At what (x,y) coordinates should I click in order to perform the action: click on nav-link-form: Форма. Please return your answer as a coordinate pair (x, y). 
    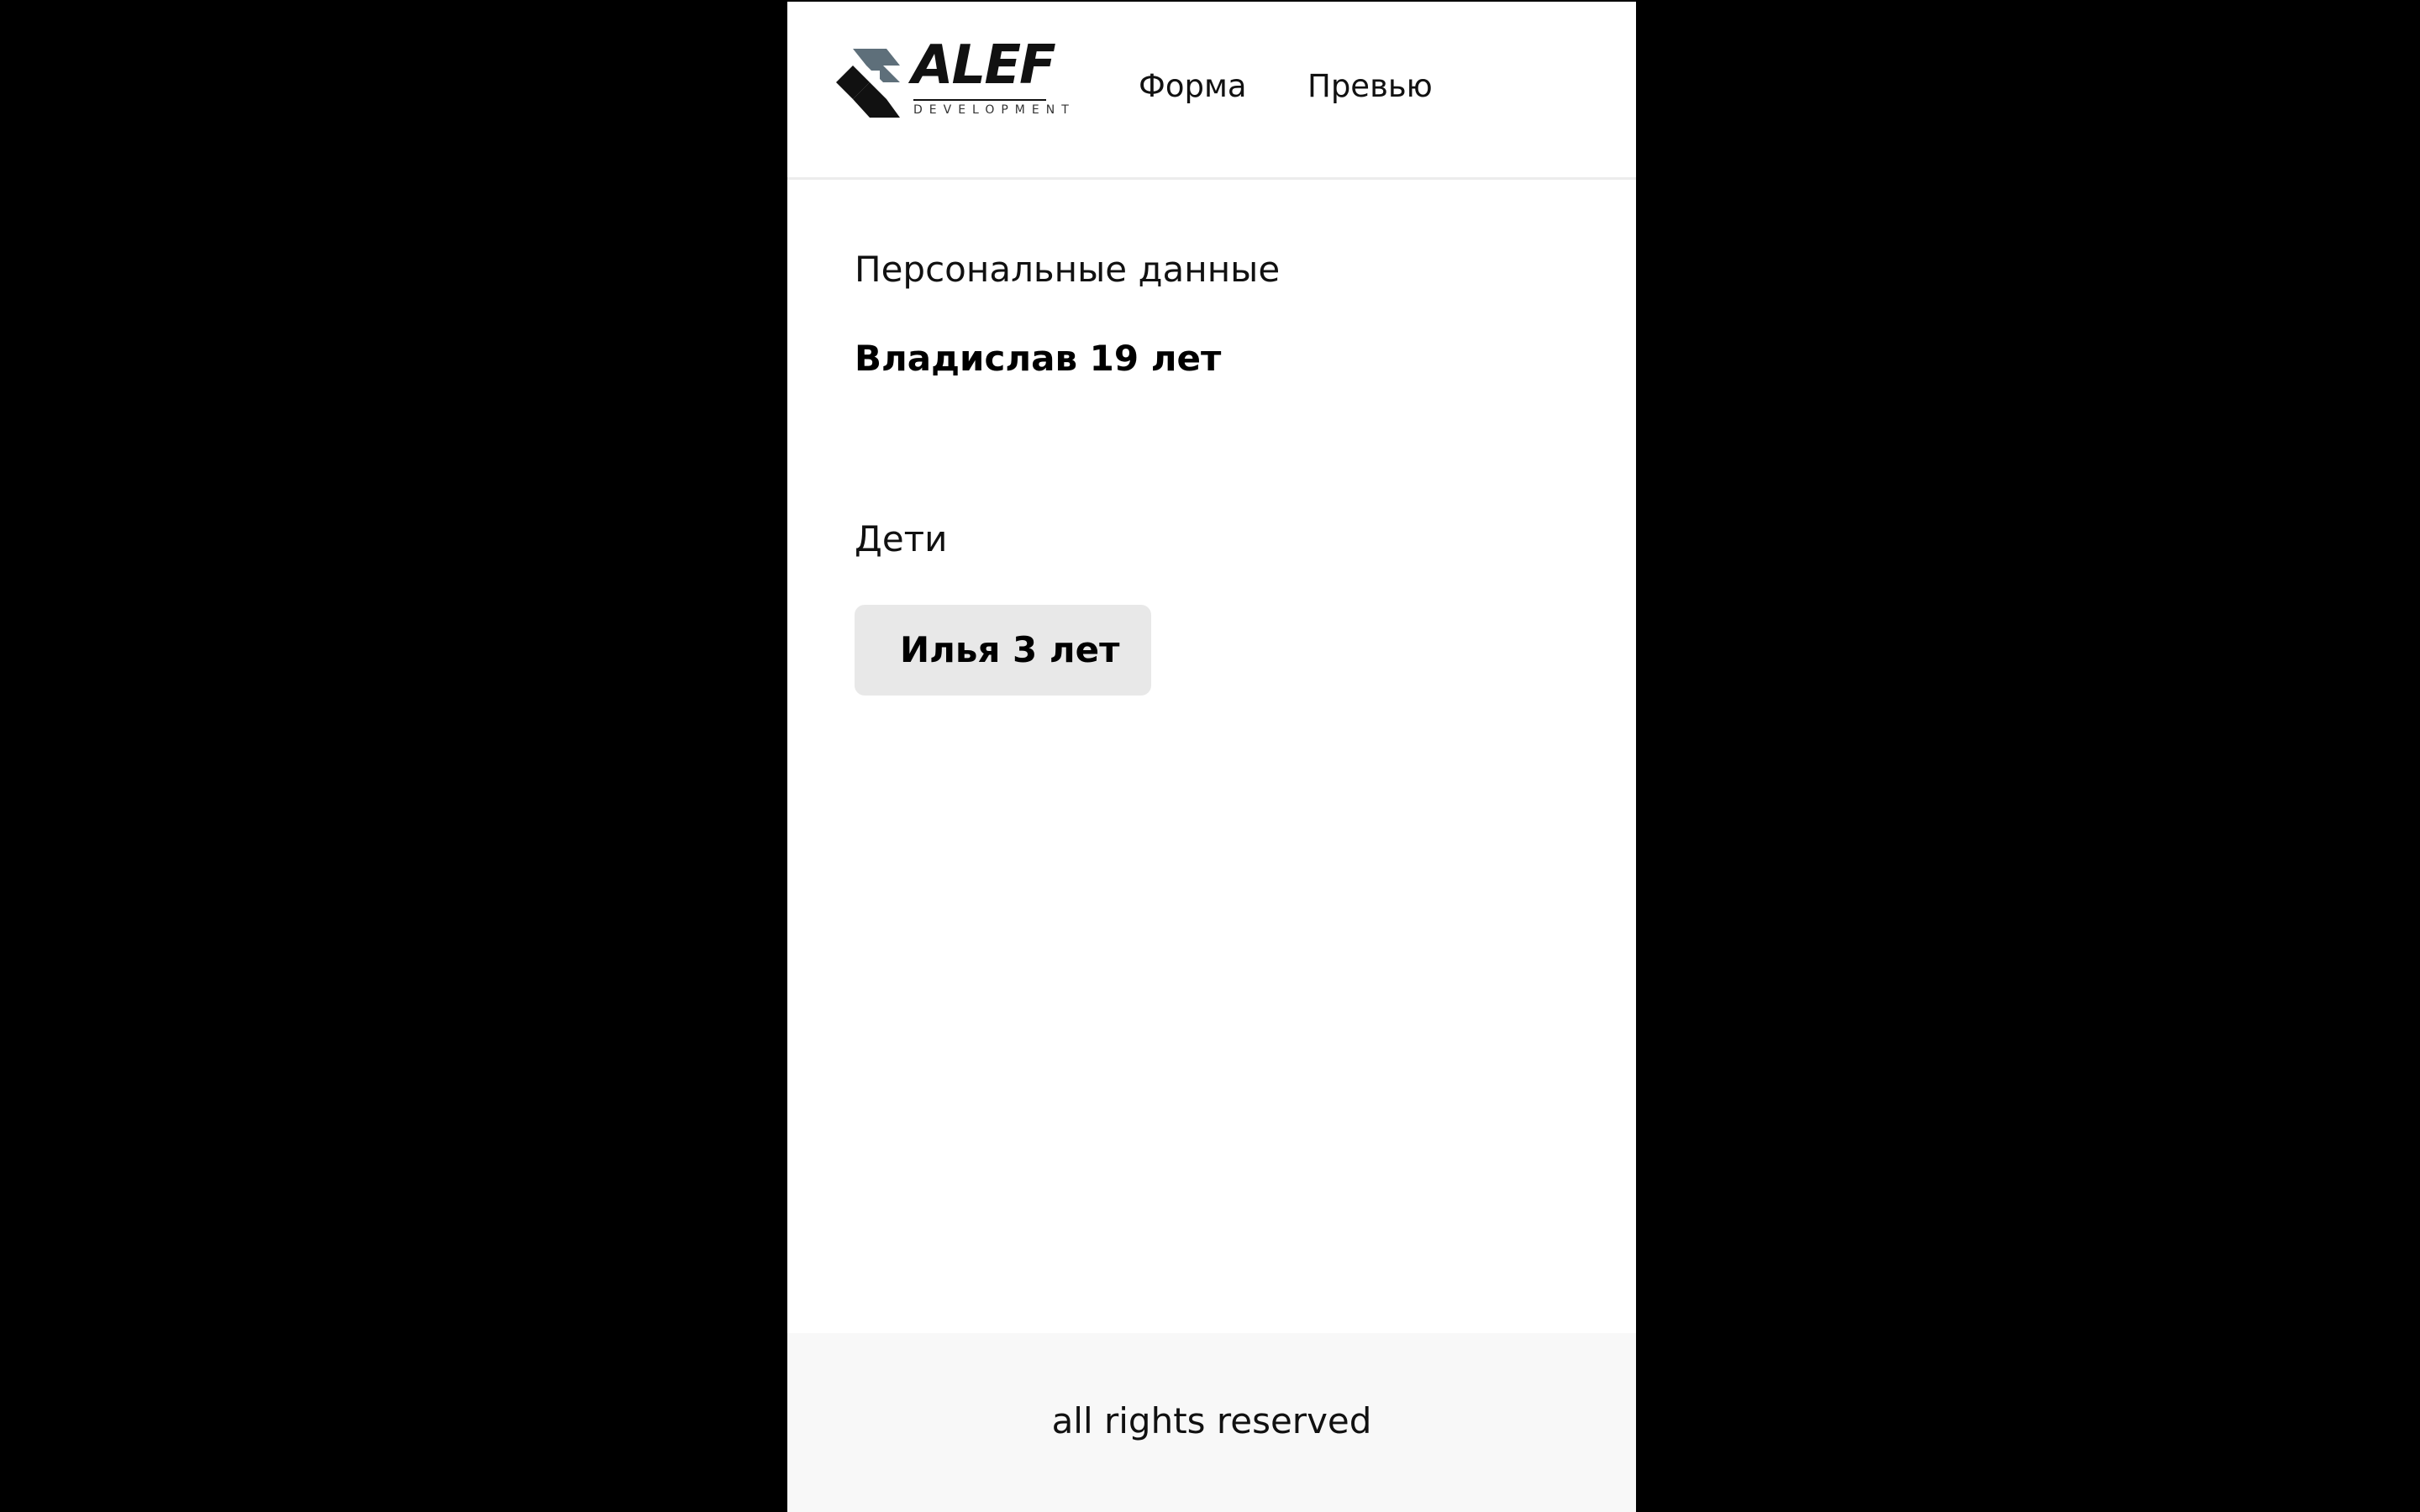
    Looking at the image, I should click on (1193, 86).